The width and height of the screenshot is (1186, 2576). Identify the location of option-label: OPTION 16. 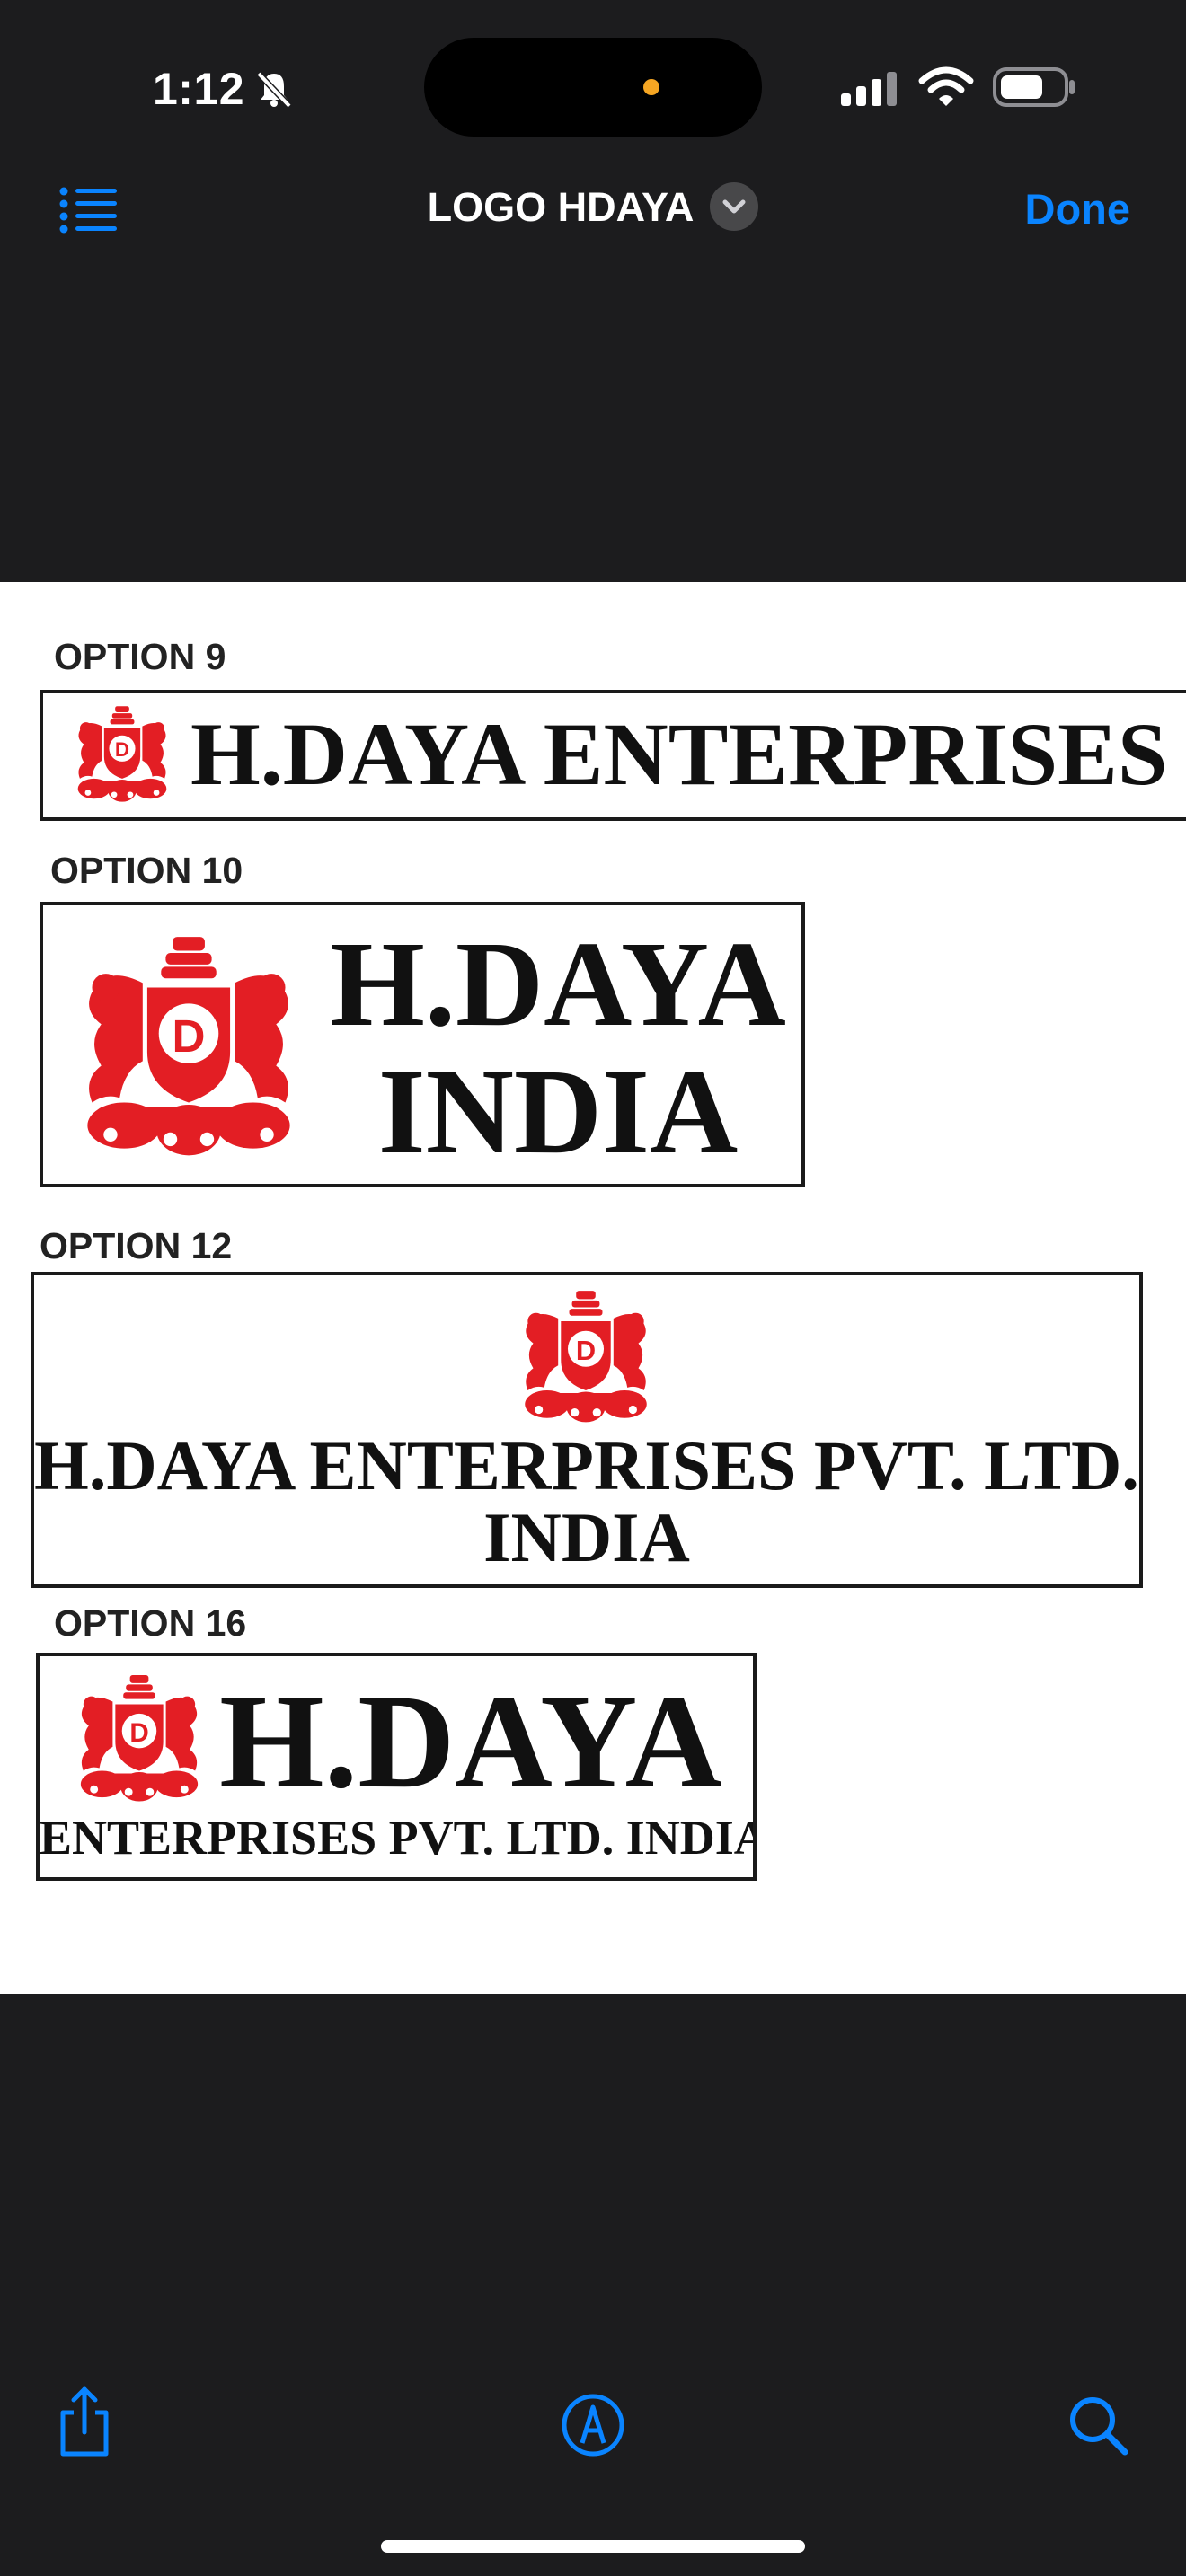
(150, 1623).